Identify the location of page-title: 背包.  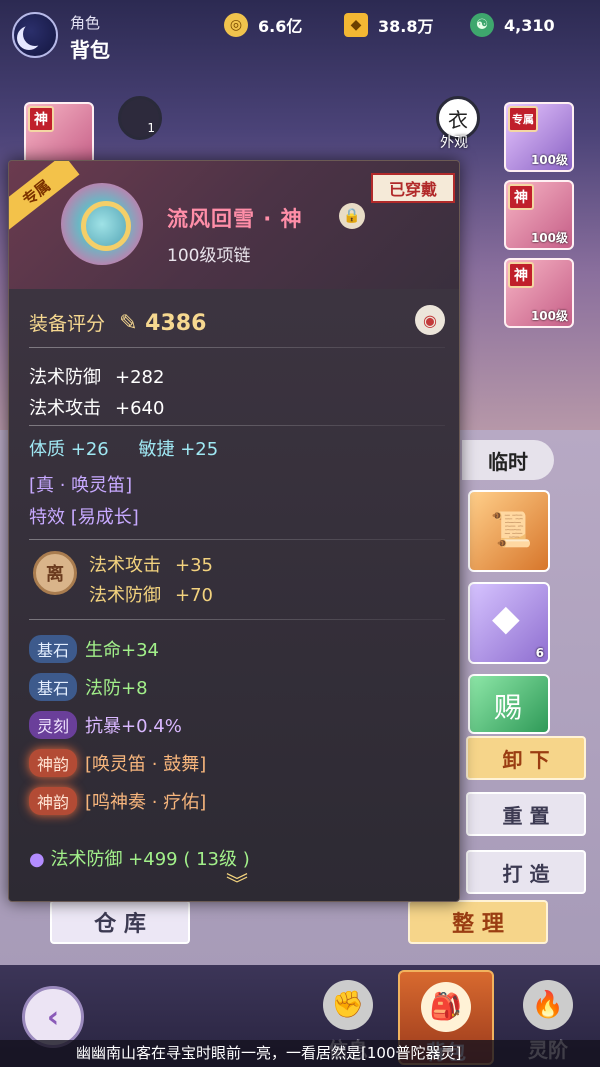
(90, 50).